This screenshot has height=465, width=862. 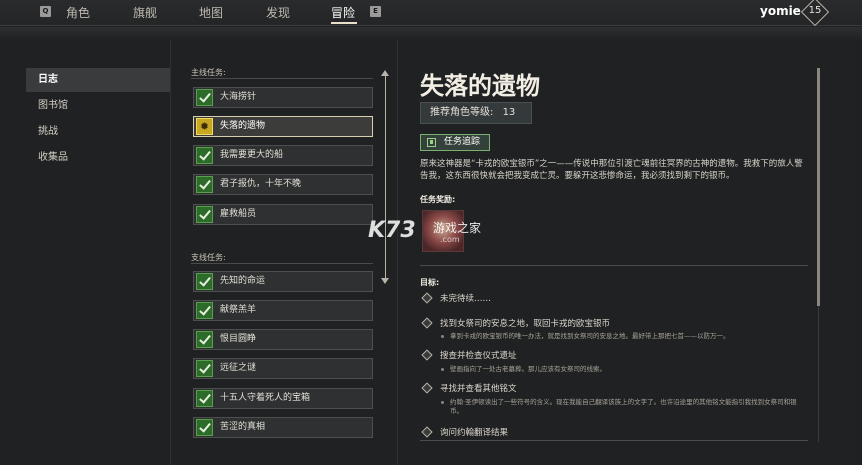 I want to click on prev-tab-key-hint: Q, so click(x=45, y=11).